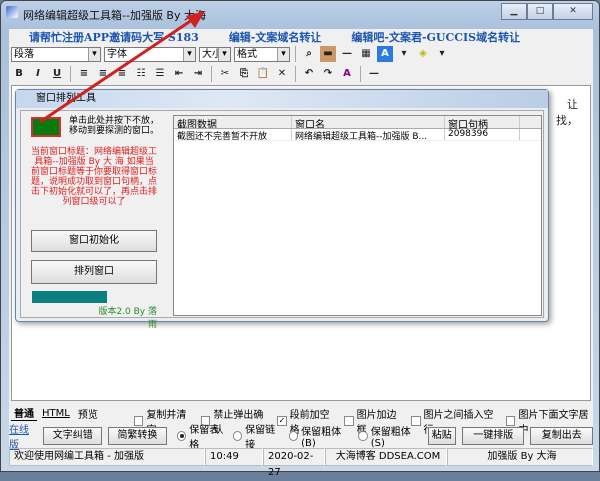 The width and height of the screenshot is (600, 481). Describe the element at coordinates (122, 67) in the screenshot. I see `annotation-arrow` at that location.